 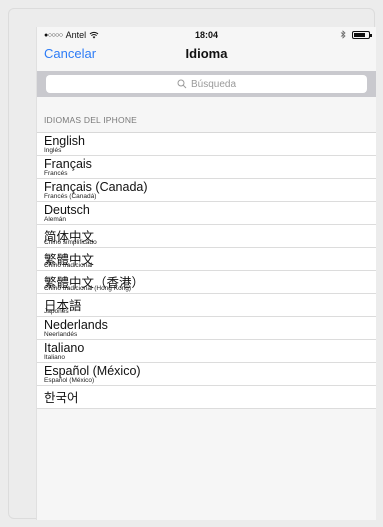 I want to click on language-translation: Chino tradicional (Hong Kong), so click(x=88, y=288).